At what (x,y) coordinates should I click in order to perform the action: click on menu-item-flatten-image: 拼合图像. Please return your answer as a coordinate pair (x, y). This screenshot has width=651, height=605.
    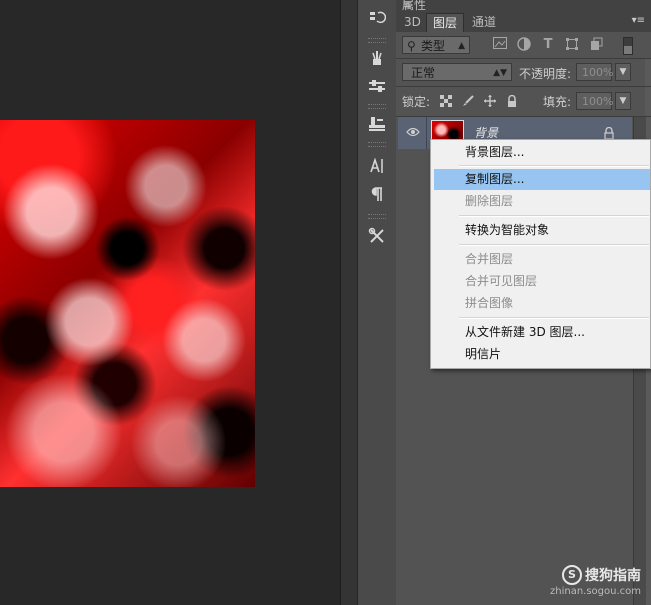
    Looking at the image, I should click on (542, 303).